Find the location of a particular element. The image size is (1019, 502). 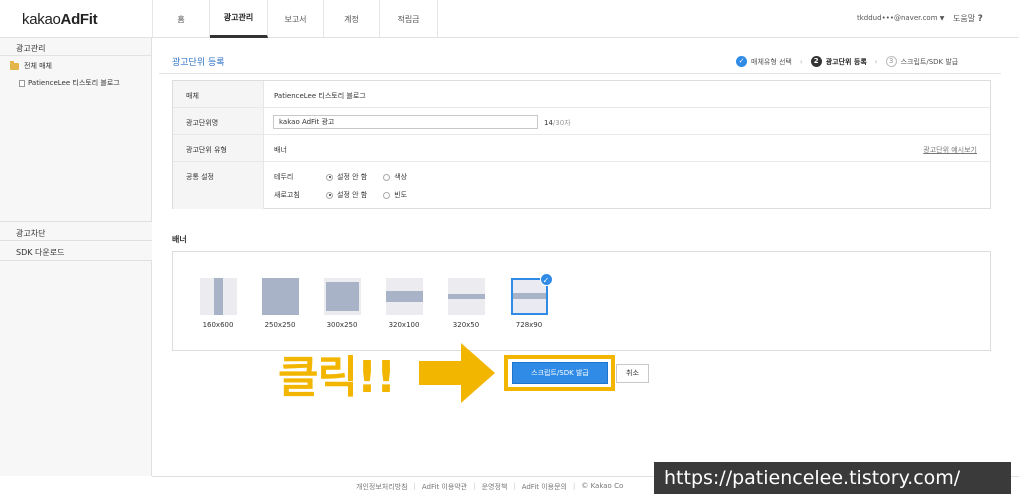

row-common: 공통 설정 테두리 설정 안 함 색상 새로고침 설정 안 함 빈도 is located at coordinates (581, 185).